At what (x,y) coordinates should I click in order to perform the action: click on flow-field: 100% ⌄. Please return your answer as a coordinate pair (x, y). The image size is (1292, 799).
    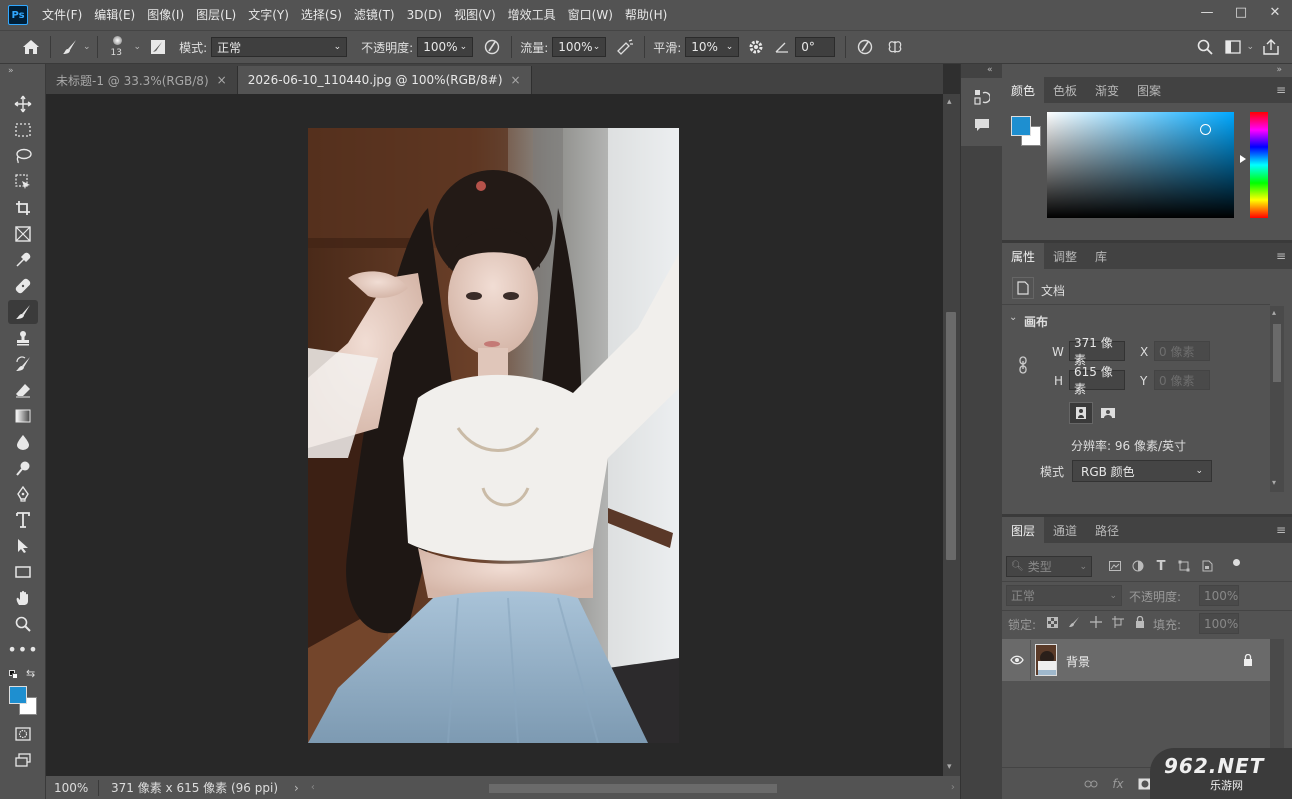
    Looking at the image, I should click on (579, 47).